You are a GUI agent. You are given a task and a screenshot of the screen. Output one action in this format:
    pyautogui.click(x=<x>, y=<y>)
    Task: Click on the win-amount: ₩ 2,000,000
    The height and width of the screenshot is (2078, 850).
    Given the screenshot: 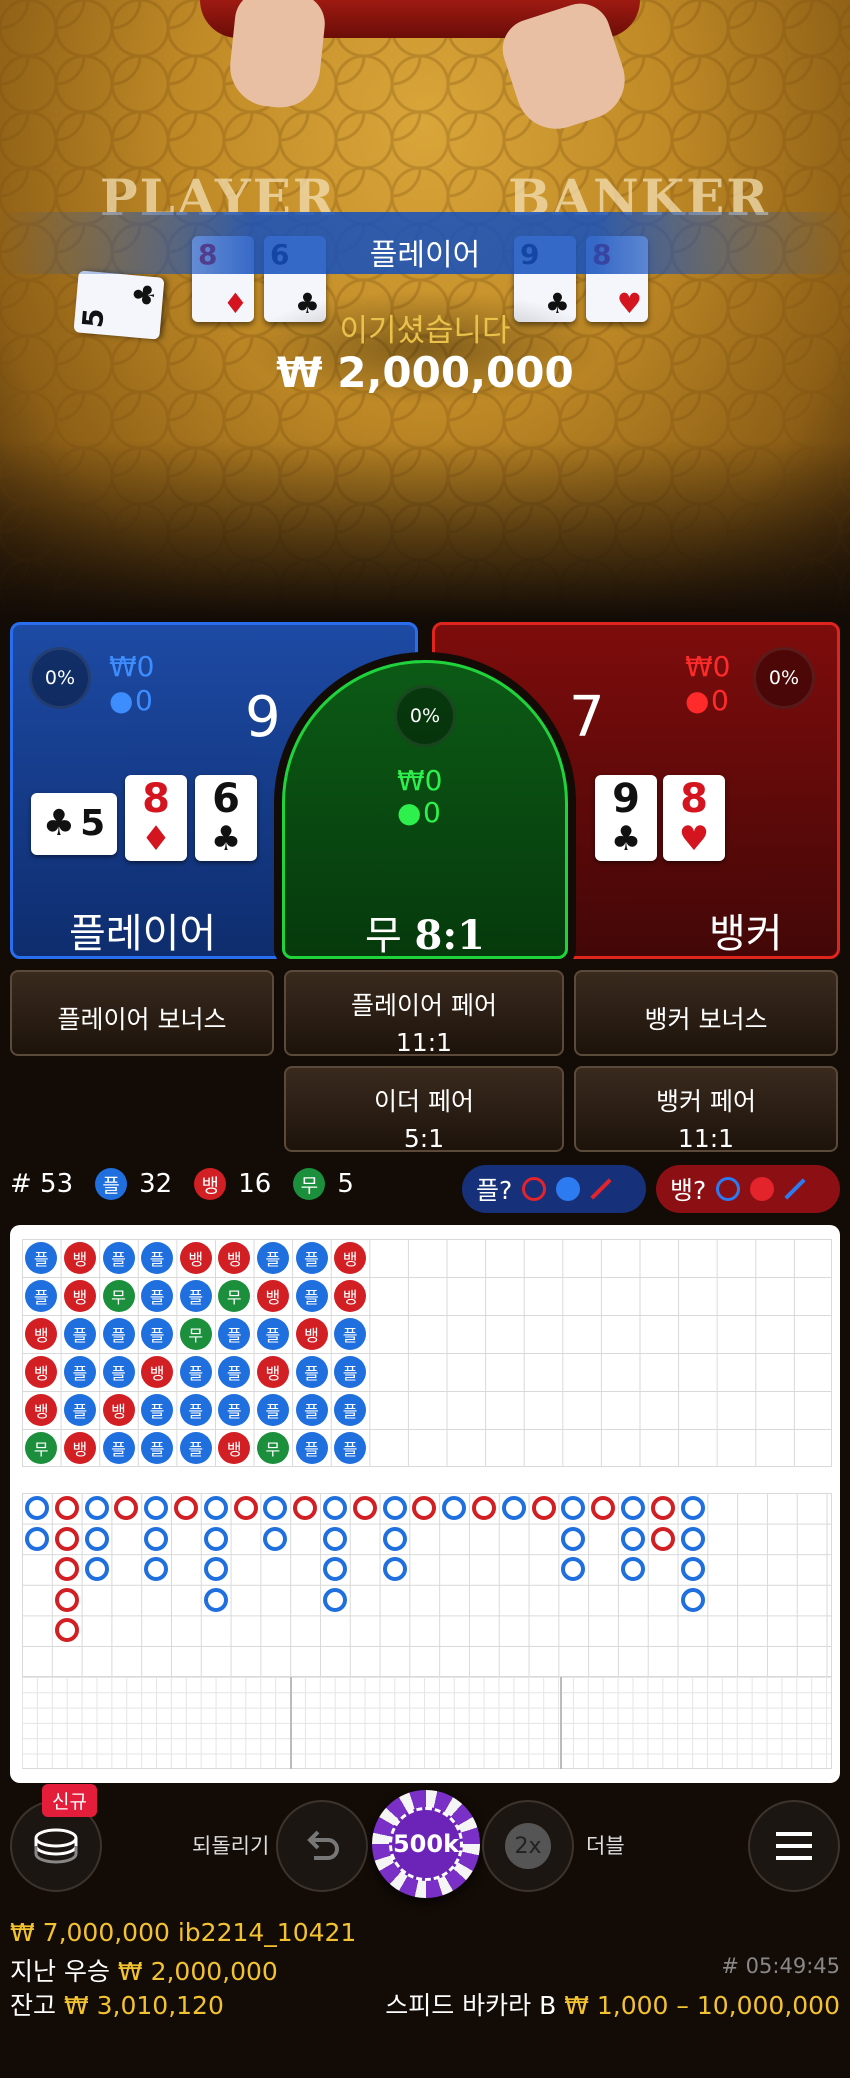 What is the action you would take?
    pyautogui.click(x=425, y=372)
    